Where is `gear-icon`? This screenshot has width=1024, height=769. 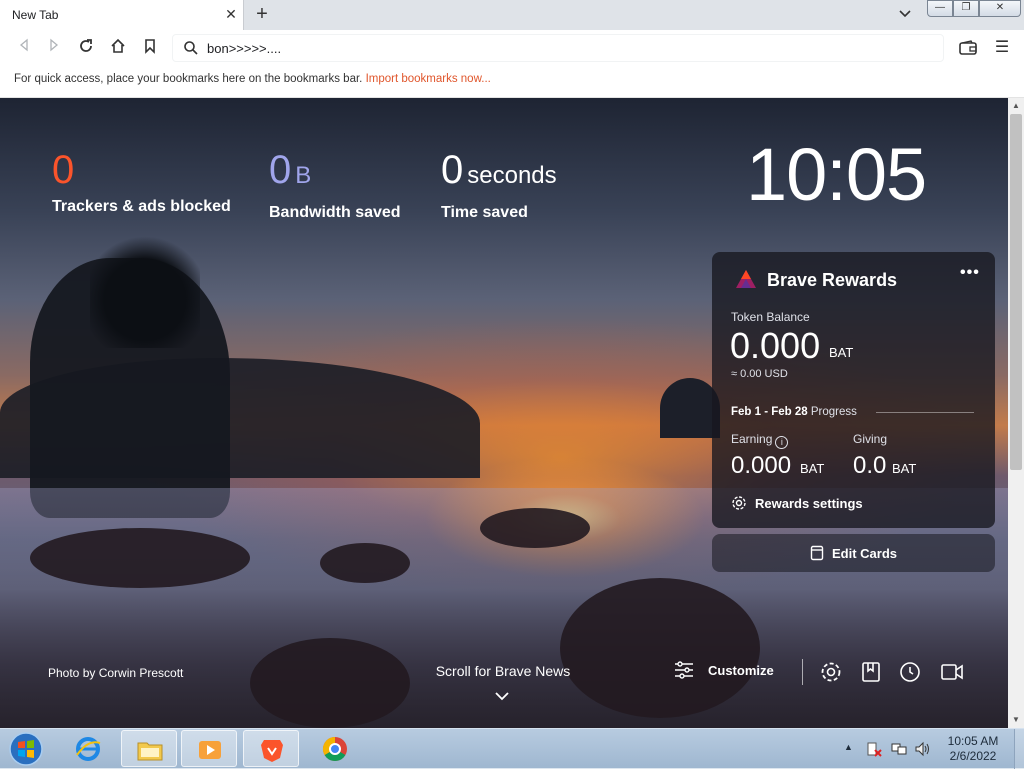
gear-icon is located at coordinates (739, 503).